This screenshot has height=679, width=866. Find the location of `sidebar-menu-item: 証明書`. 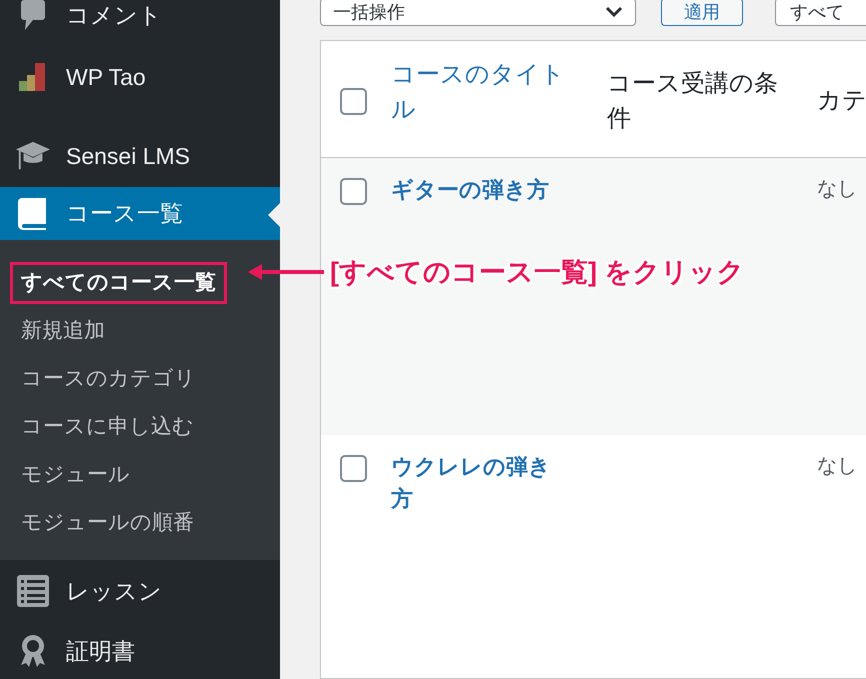

sidebar-menu-item: 証明書 is located at coordinates (140, 651).